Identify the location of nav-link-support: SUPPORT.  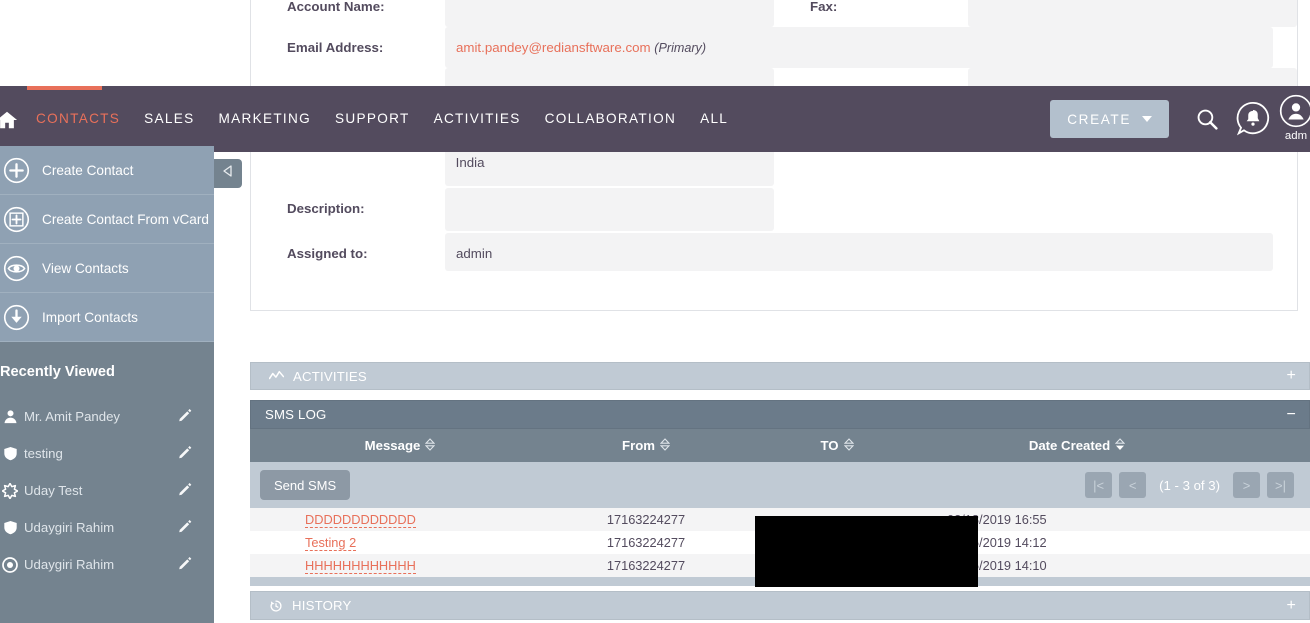
(372, 119).